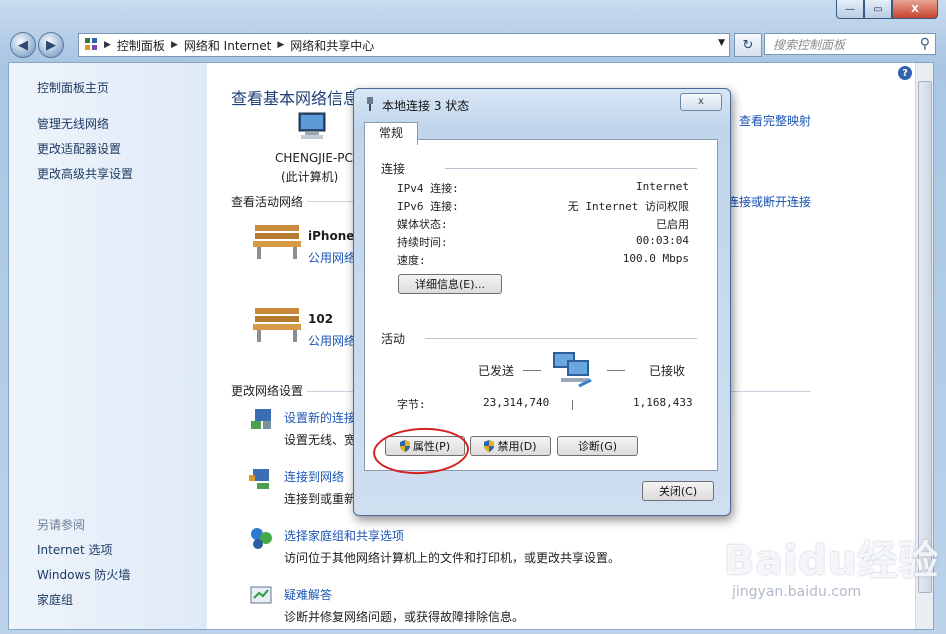 This screenshot has height=634, width=946. What do you see at coordinates (517, 446) in the screenshot?
I see `disable-button-label: 禁用(D)` at bounding box center [517, 446].